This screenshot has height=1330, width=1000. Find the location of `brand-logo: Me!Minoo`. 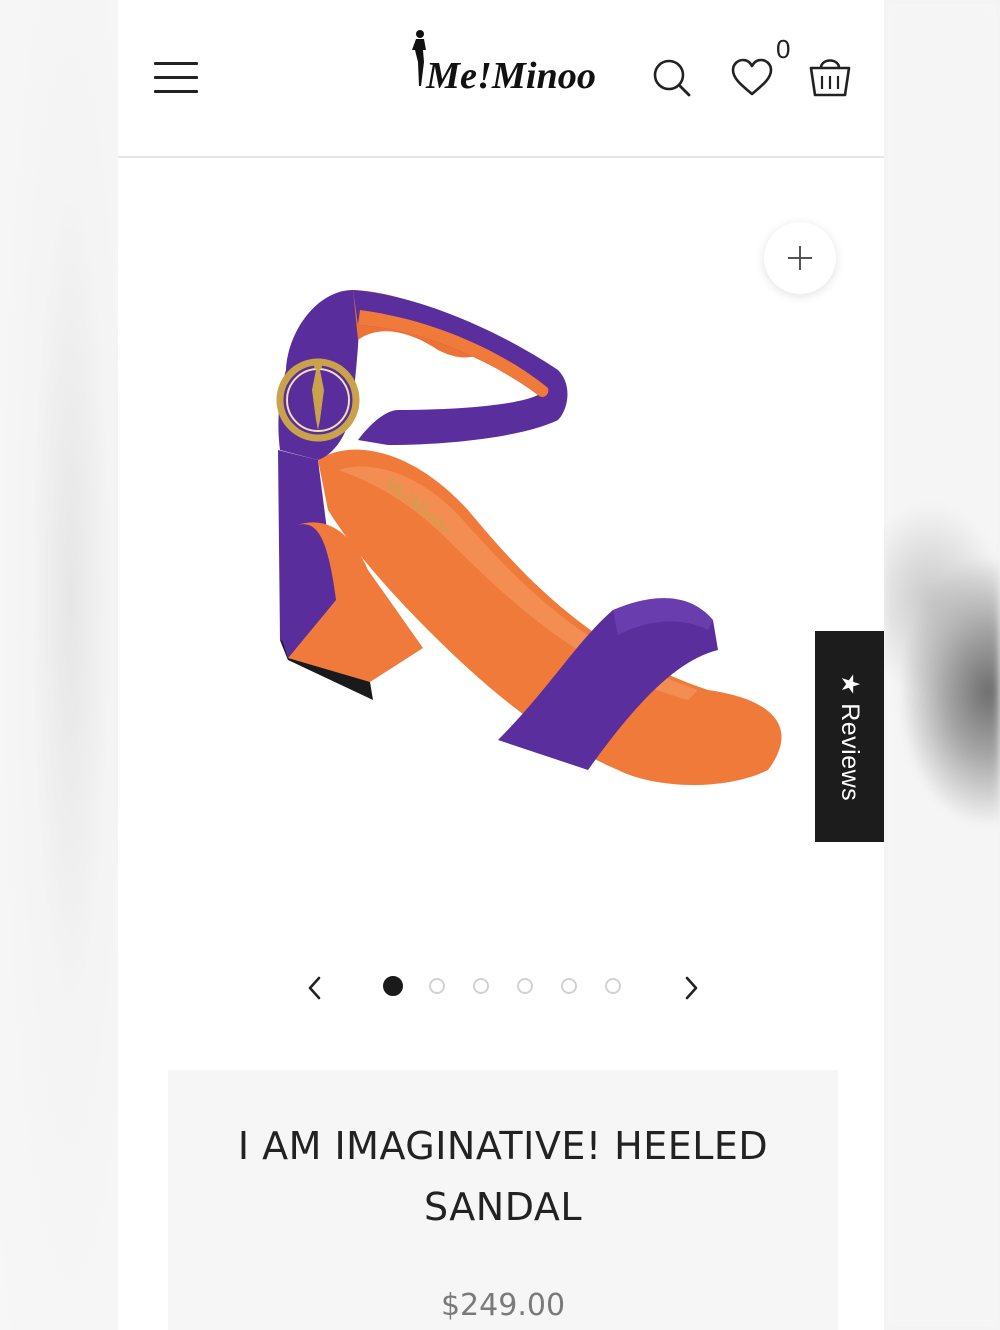

brand-logo: Me!Minoo is located at coordinates (504, 64).